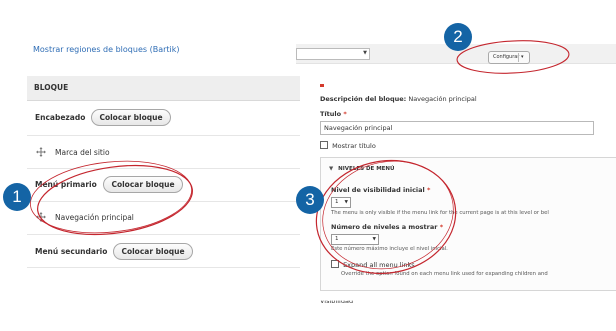  I want to click on levels-label-text: Número de niveles a mostrar, so click(384, 227).